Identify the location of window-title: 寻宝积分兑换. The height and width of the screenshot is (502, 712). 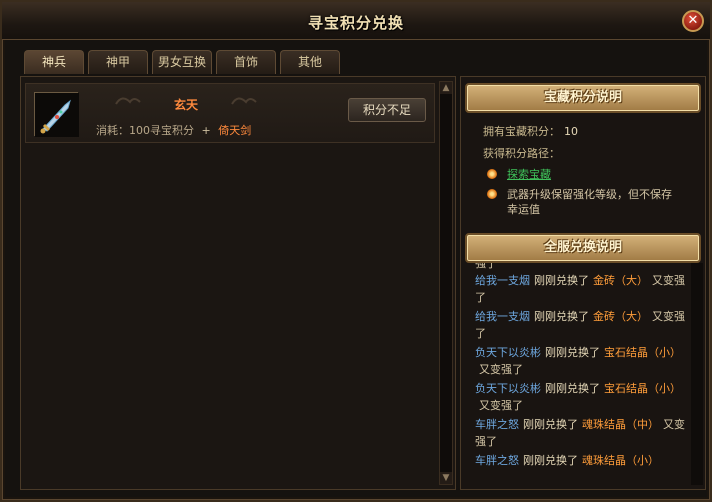
(355, 23).